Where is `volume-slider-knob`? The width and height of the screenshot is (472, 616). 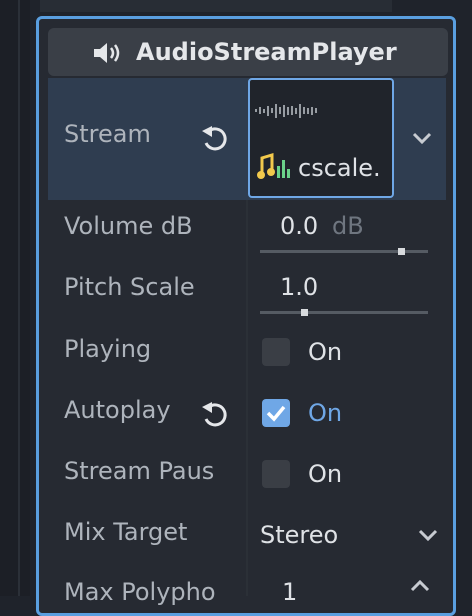 volume-slider-knob is located at coordinates (402, 251).